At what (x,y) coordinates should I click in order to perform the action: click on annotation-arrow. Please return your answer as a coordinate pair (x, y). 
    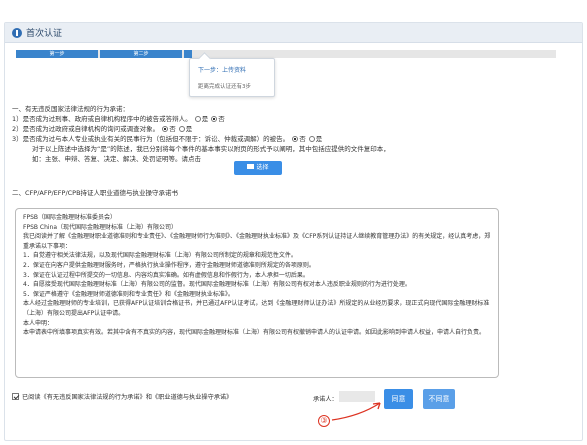
    Looking at the image, I should click on (356, 411).